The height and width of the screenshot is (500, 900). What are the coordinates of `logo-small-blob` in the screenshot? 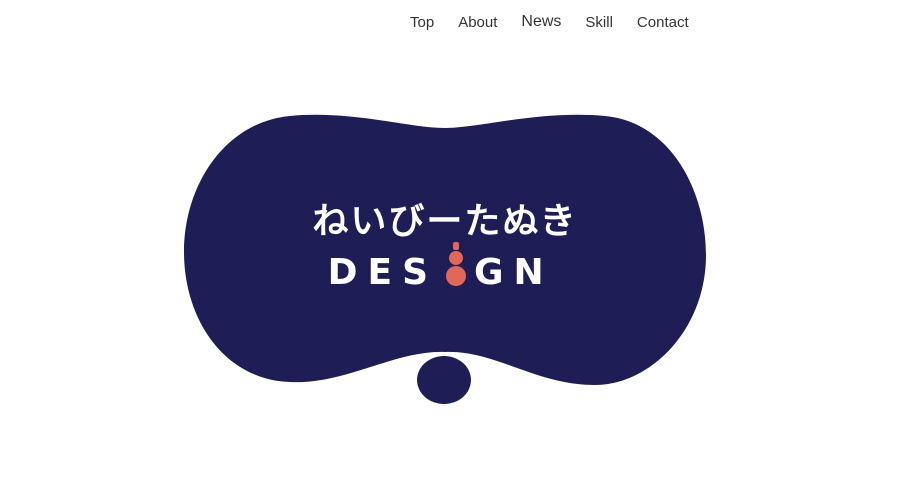 It's located at (444, 380).